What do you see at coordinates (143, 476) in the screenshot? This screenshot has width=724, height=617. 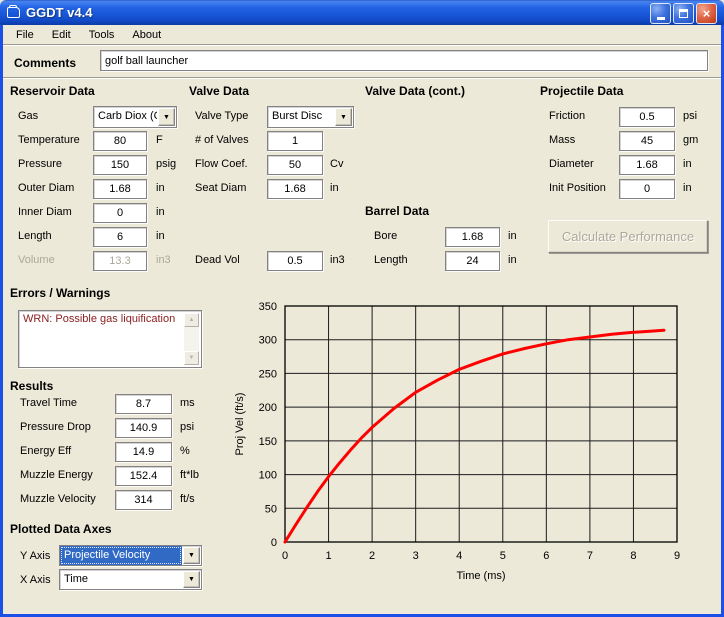 I see `muzzle-energy-output` at bounding box center [143, 476].